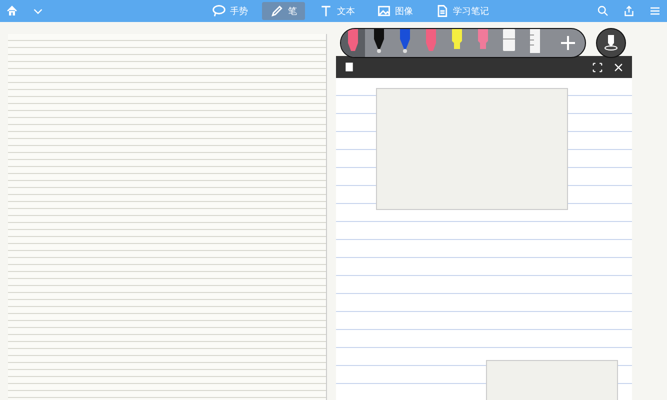 The width and height of the screenshot is (667, 400). Describe the element at coordinates (462, 11) in the screenshot. I see `tool-button: 学习笔记` at that location.